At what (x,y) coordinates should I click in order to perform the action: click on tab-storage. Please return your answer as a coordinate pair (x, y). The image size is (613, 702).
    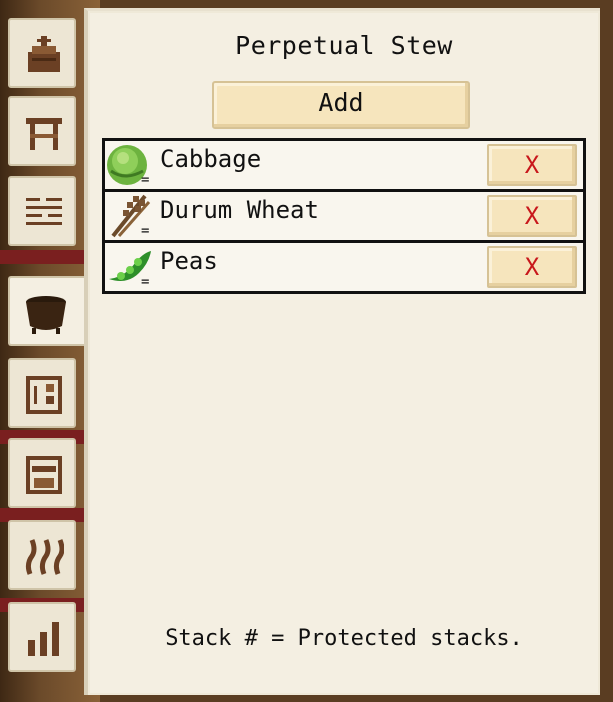
    Looking at the image, I should click on (42, 393).